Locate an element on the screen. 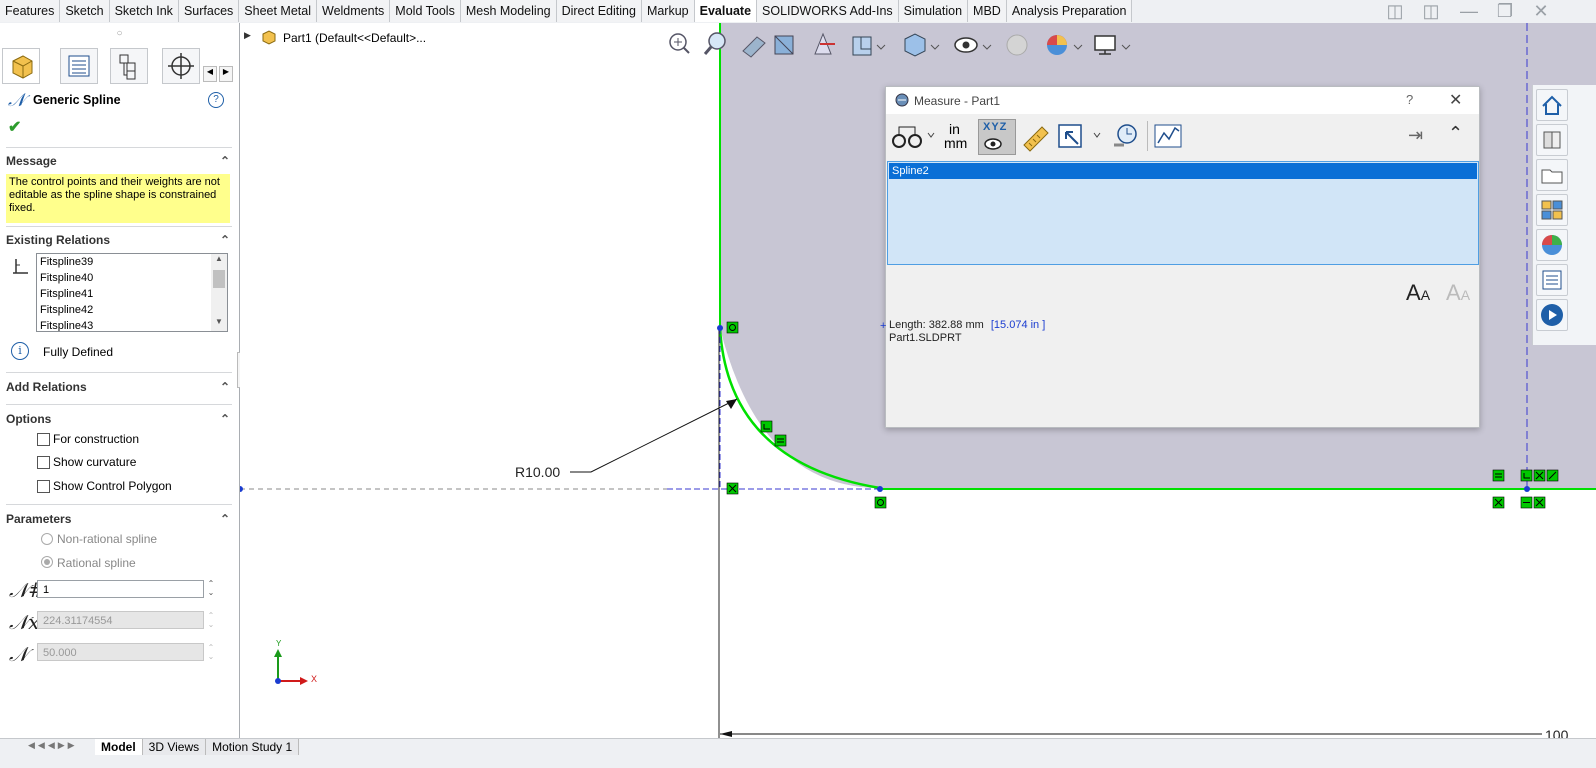 Image resolution: width=1596 pixels, height=768 pixels. zoom-area-icon is located at coordinates (714, 43).